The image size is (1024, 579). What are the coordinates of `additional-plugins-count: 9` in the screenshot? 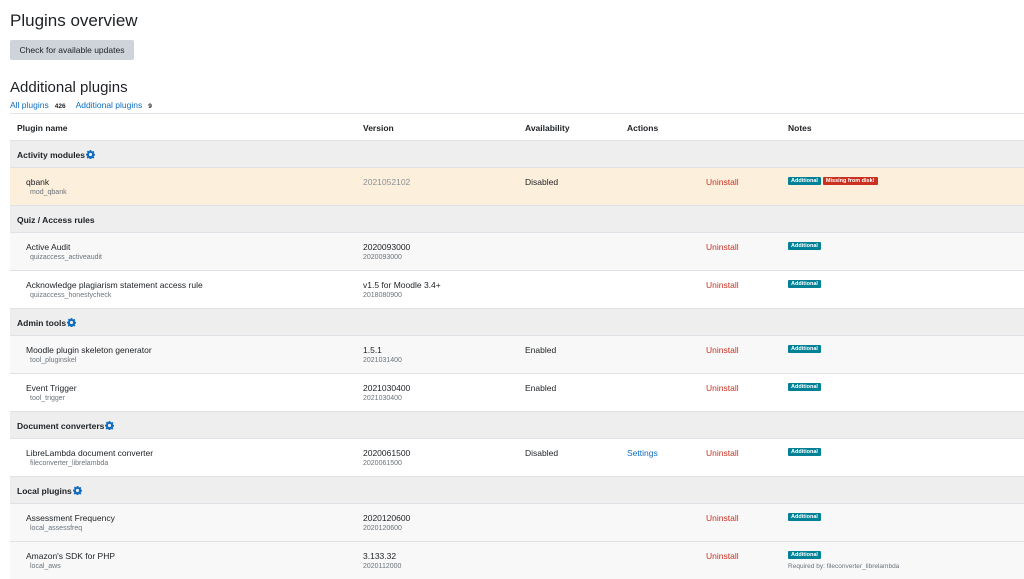 It's located at (150, 106).